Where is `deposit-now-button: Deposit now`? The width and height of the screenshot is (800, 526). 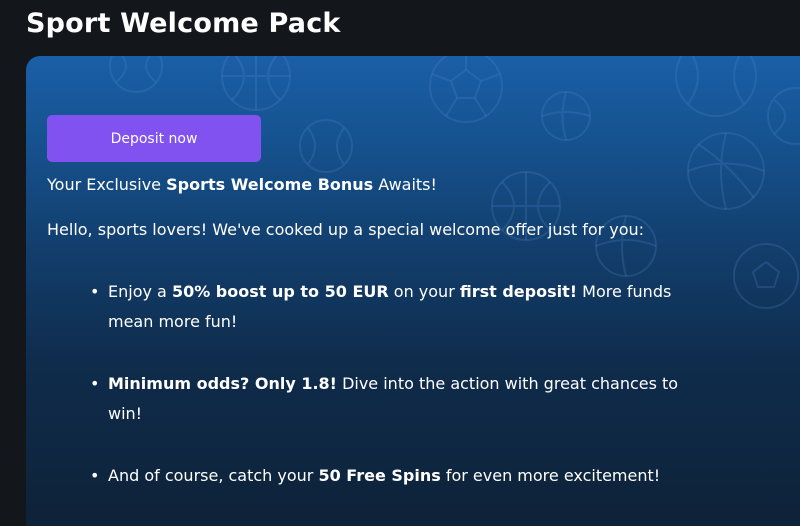
deposit-now-button: Deposit now is located at coordinates (154, 138).